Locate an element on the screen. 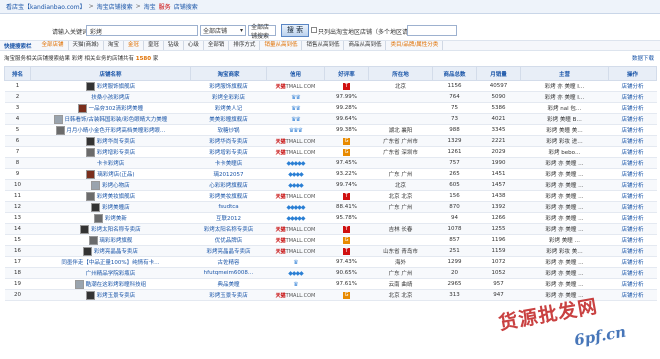 The height and width of the screenshot is (359, 660). col-rank: 排名 is located at coordinates (17, 73).